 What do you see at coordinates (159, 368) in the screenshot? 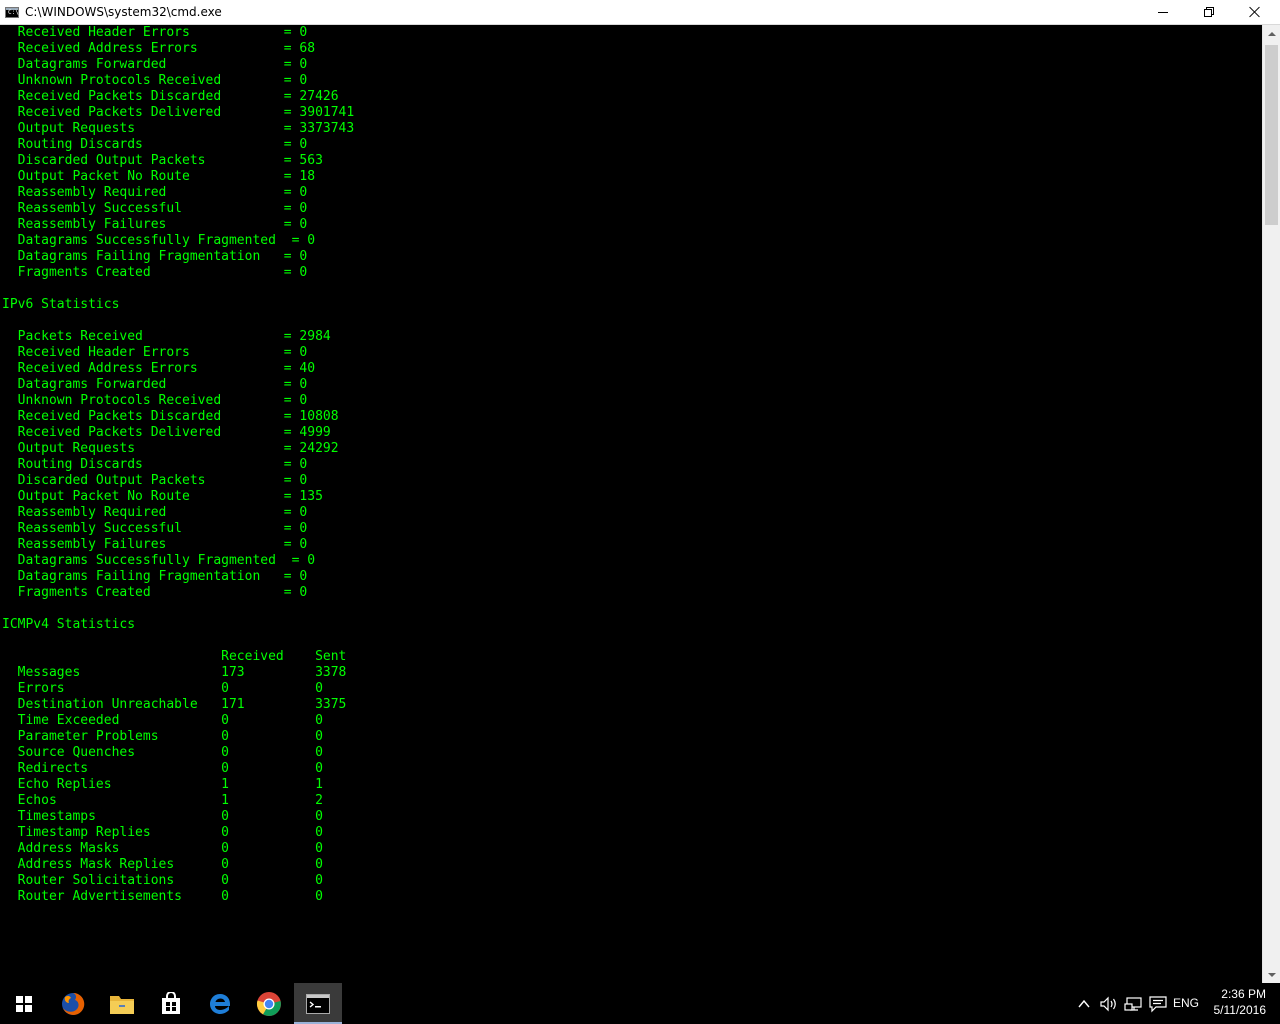
I see `console-line: Received Address Errors = 40` at bounding box center [159, 368].